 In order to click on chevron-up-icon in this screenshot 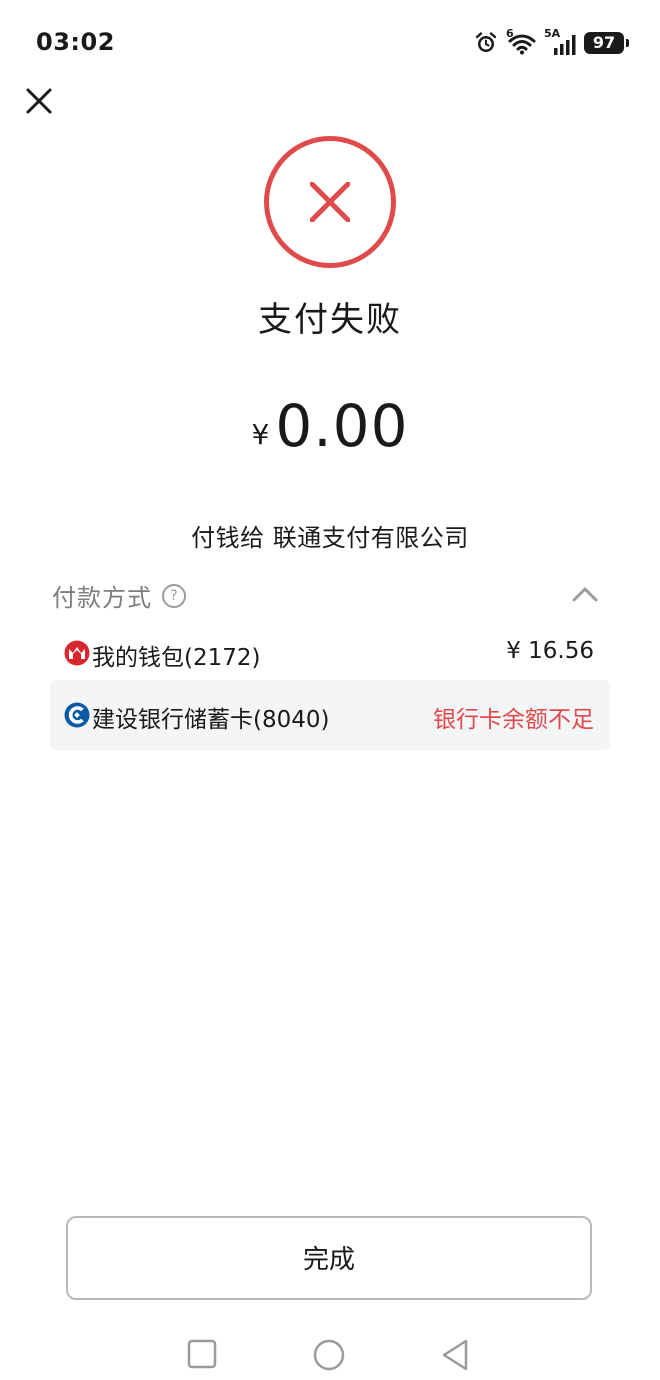, I will do `click(585, 594)`.